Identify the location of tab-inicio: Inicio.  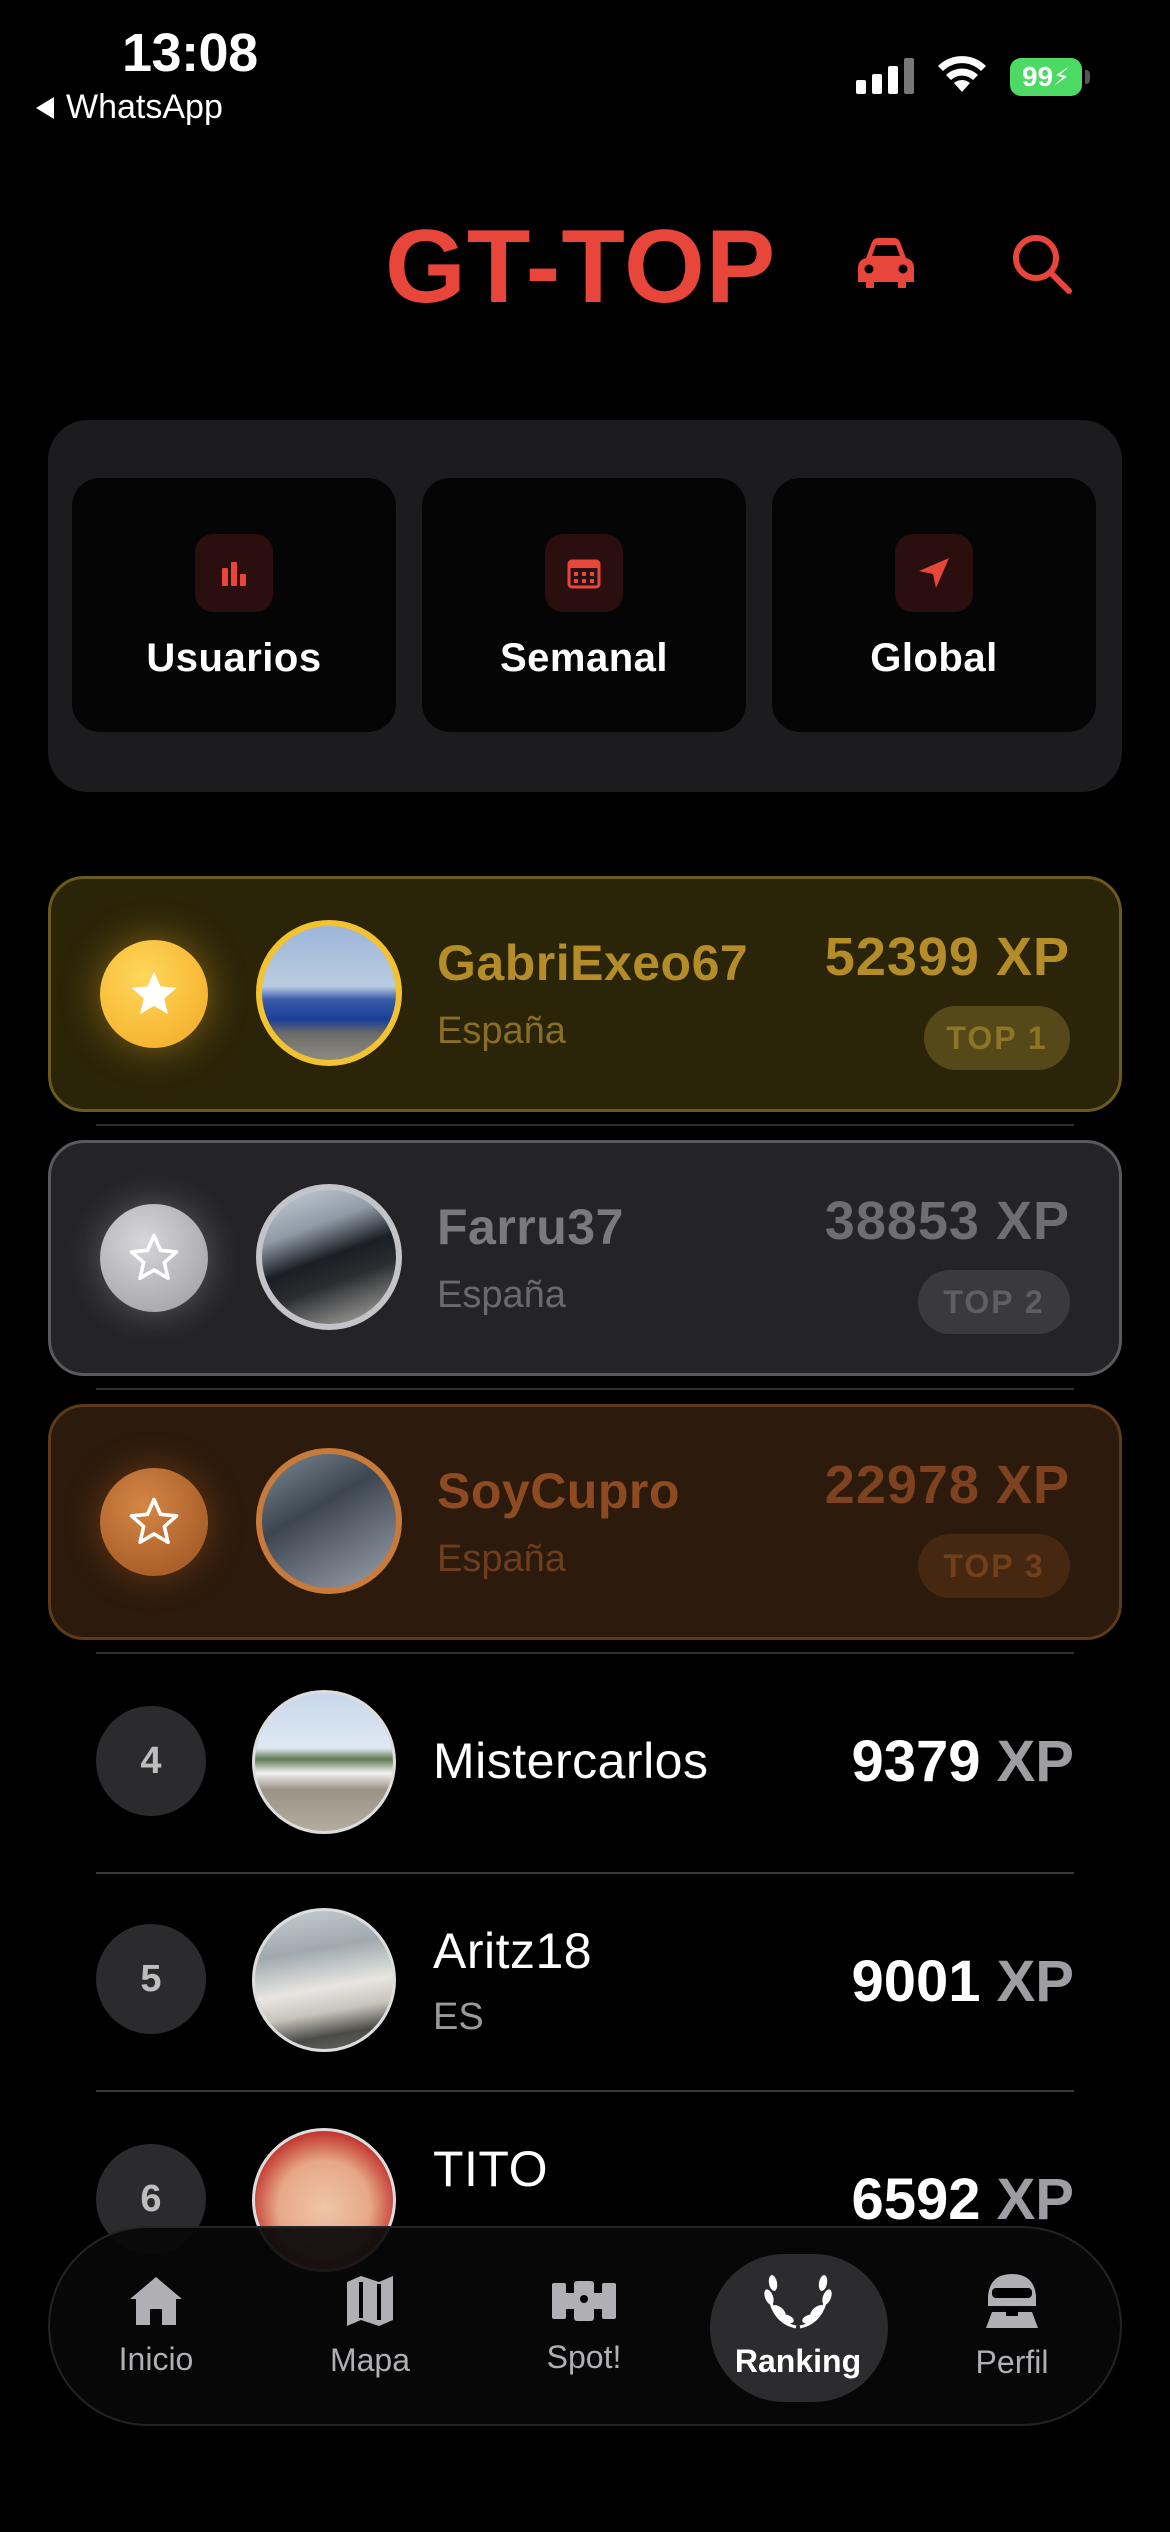
(156, 2326).